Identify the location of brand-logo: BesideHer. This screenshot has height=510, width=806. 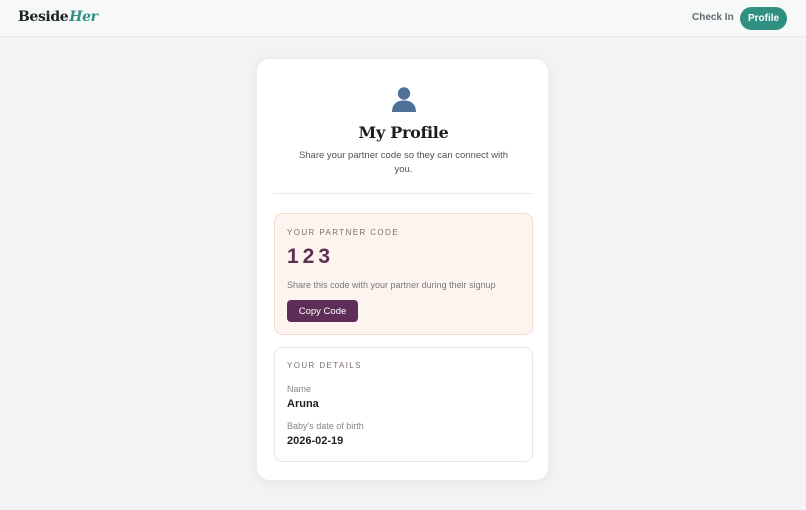
(58, 17).